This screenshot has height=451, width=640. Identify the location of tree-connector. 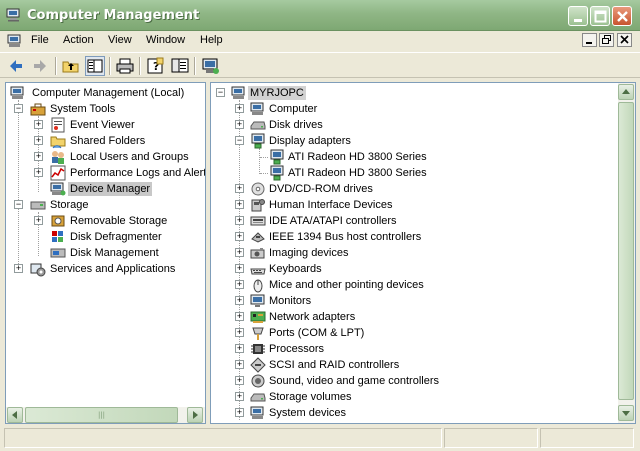
(264, 157).